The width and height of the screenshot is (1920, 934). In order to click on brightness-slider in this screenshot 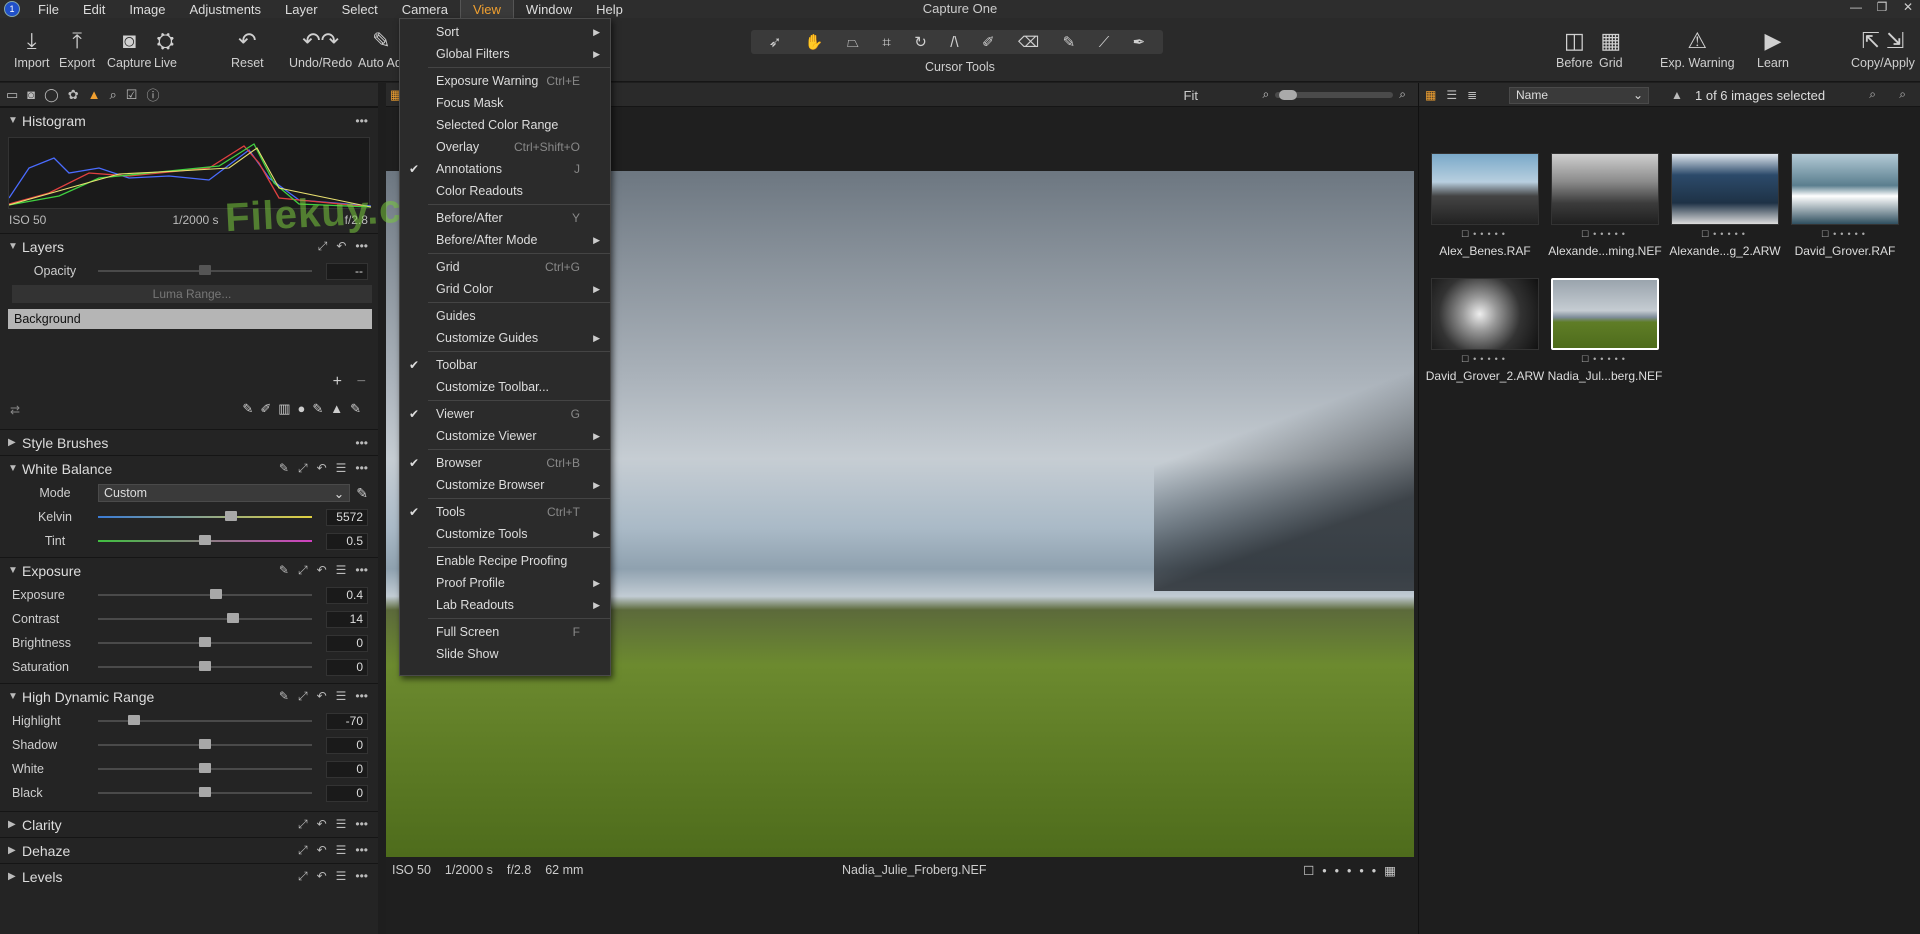, I will do `click(205, 642)`.